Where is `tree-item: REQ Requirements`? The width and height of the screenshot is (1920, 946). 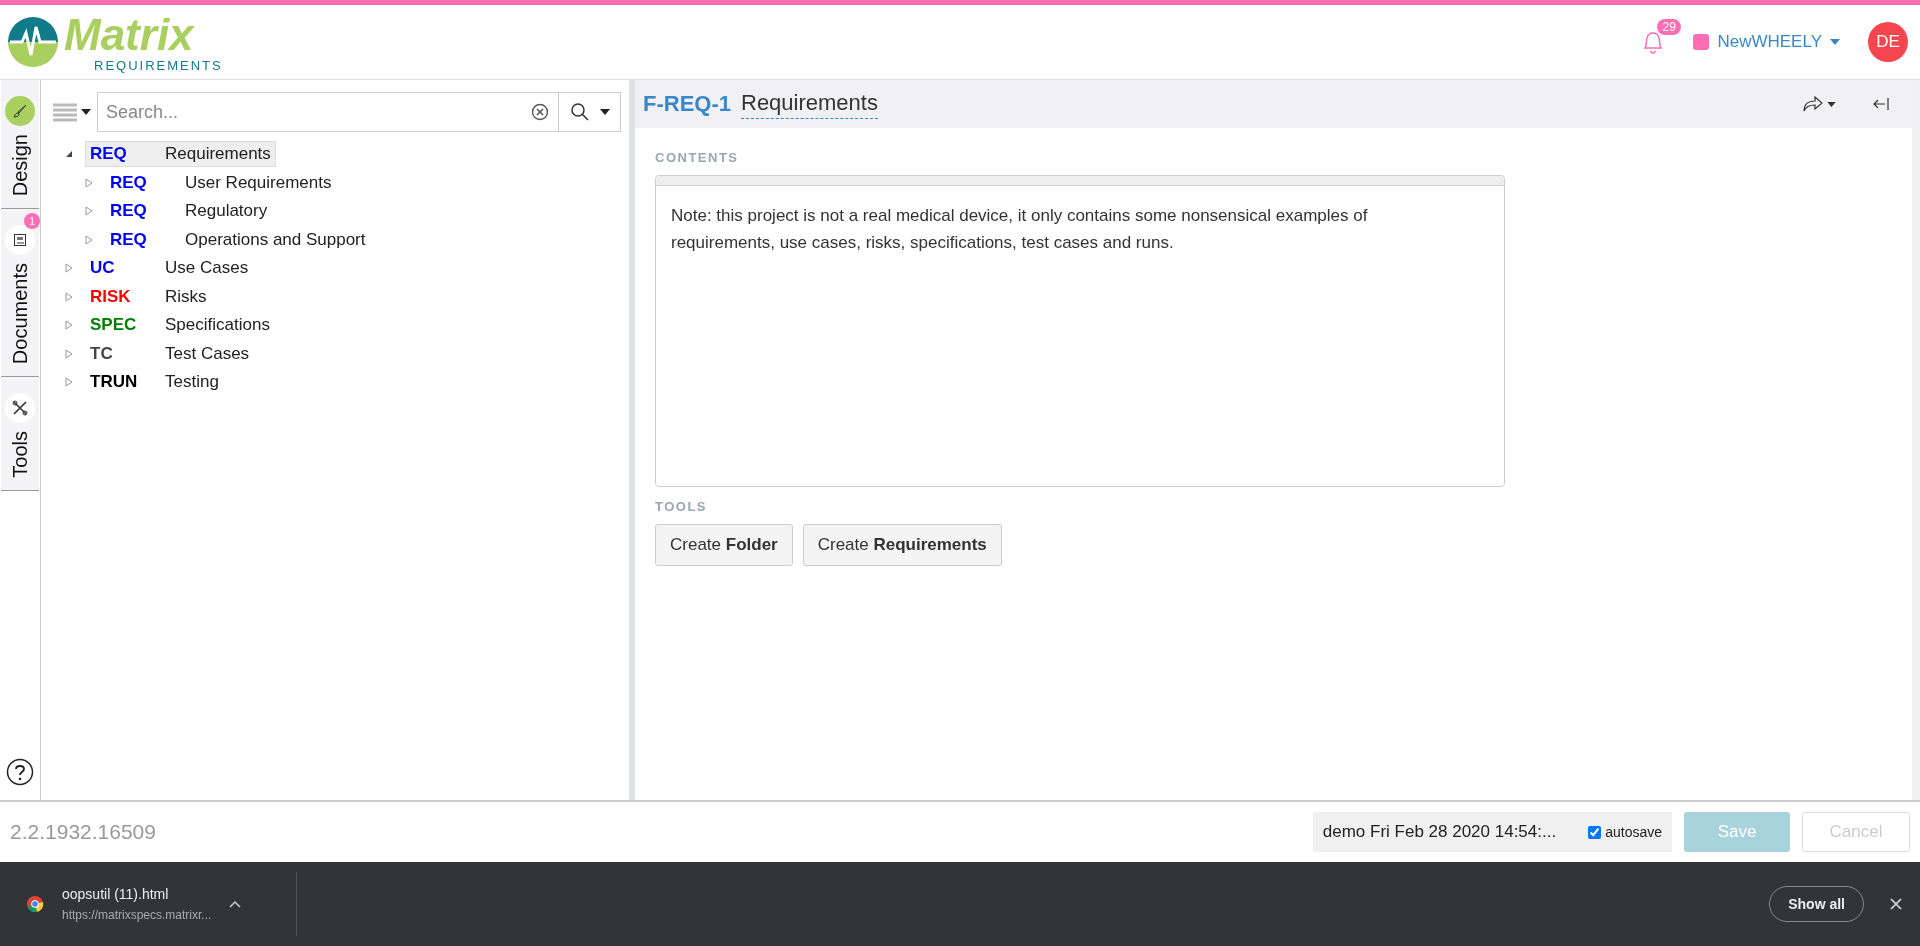
tree-item: REQ Requirements is located at coordinates (180, 154).